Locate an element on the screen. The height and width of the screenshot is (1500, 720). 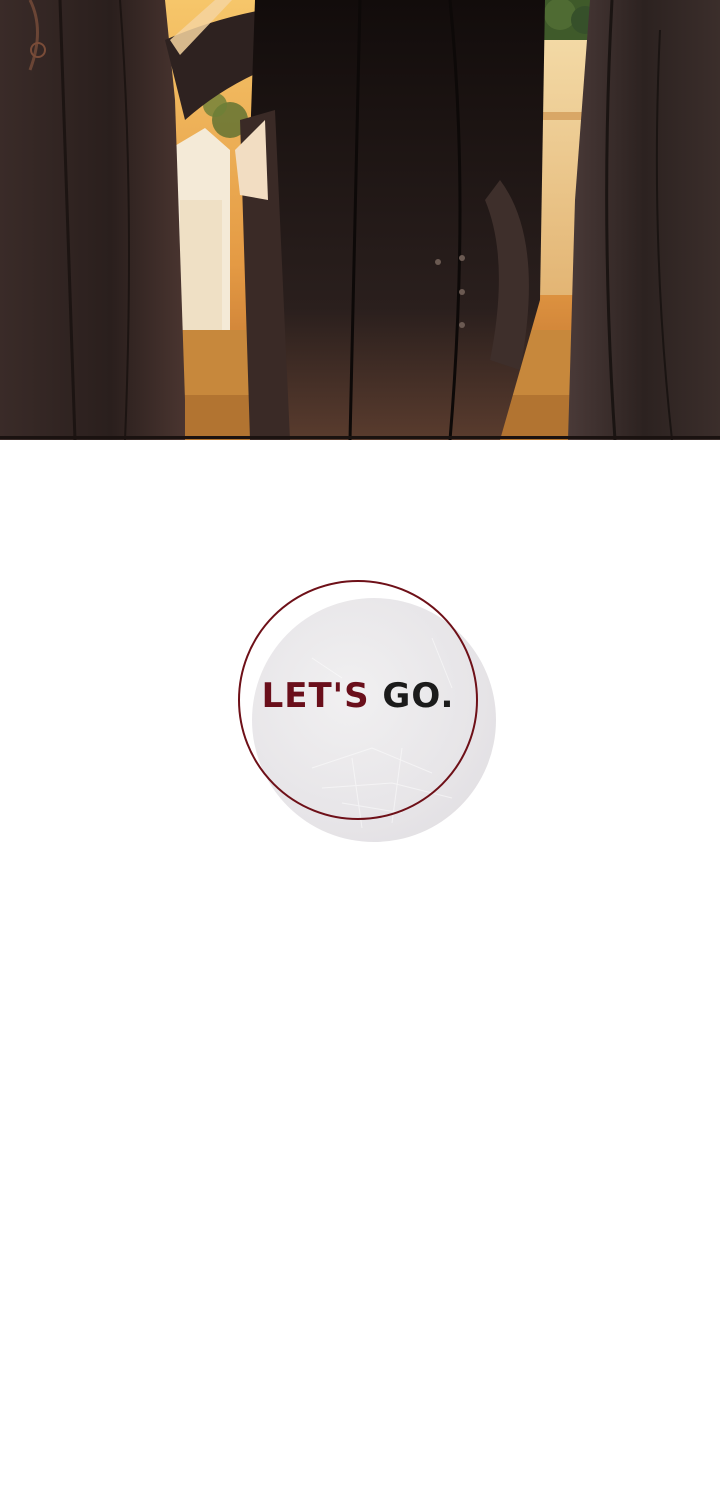
speech-bubble: LET'S GO. is located at coordinates (371, 711).